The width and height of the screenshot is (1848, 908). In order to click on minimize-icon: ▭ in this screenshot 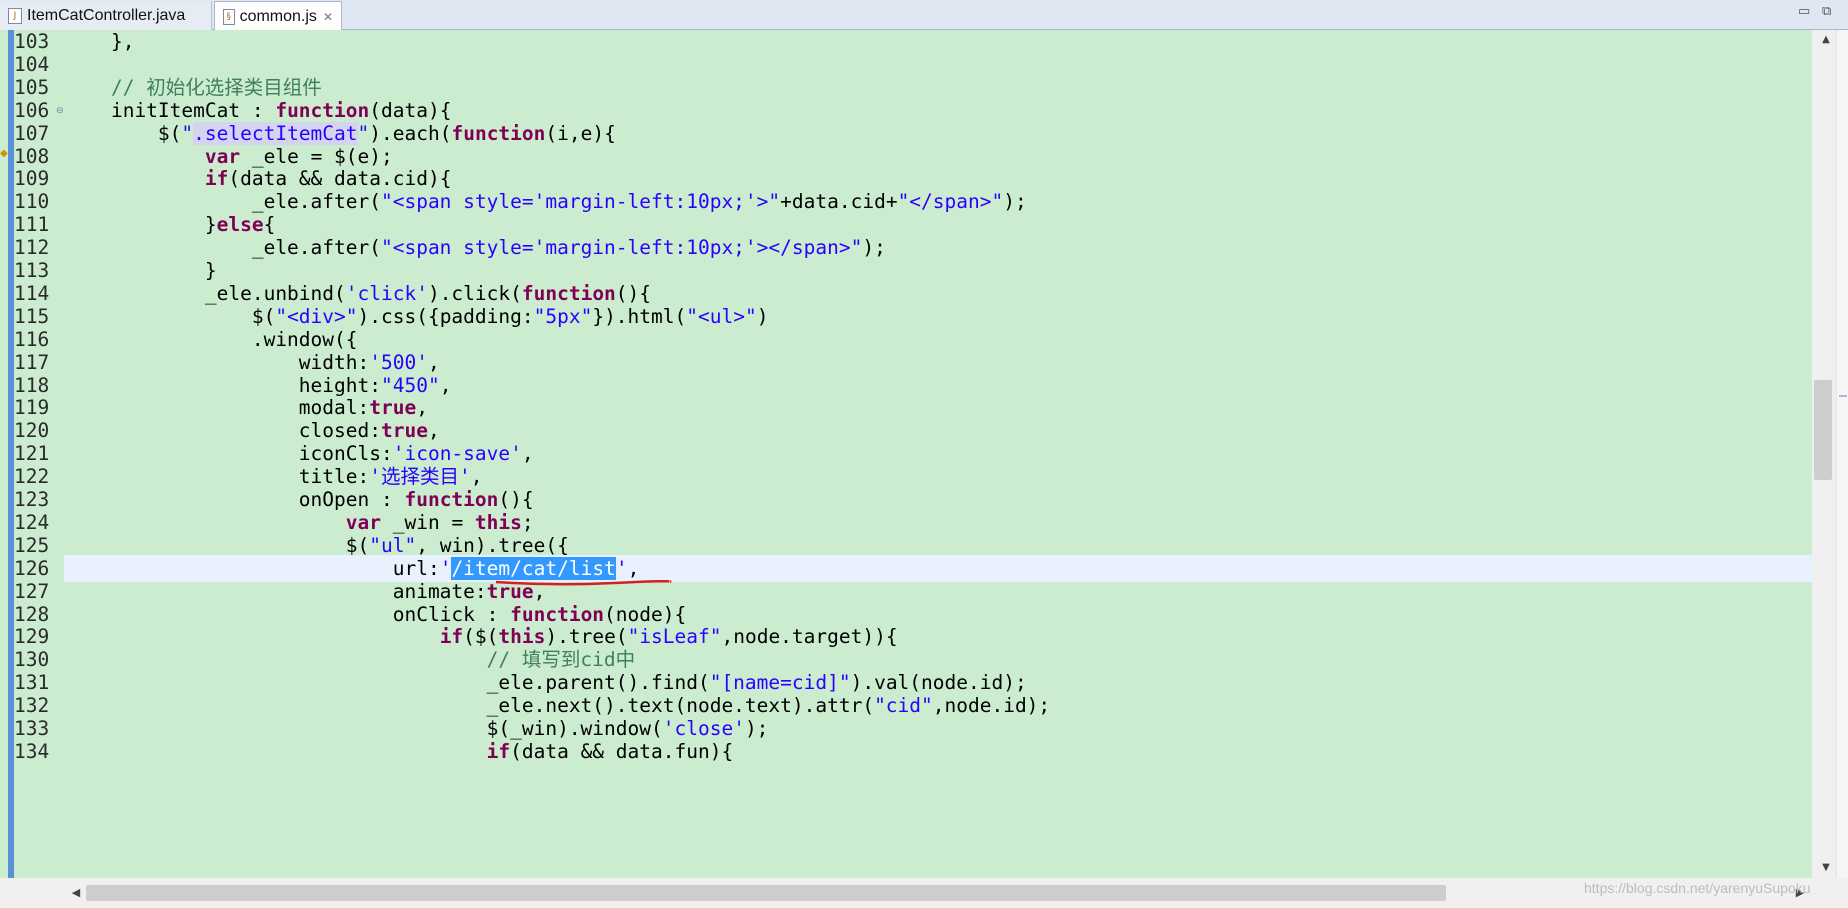, I will do `click(1804, 11)`.